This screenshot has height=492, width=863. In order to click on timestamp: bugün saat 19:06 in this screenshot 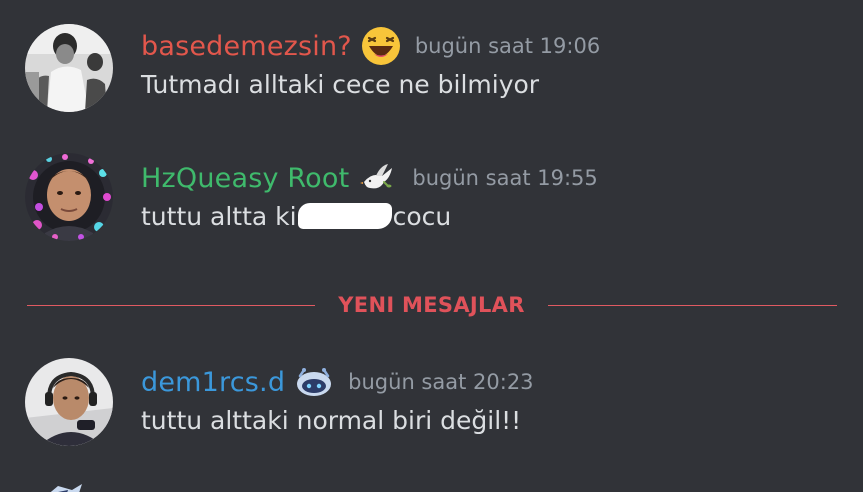, I will do `click(507, 46)`.